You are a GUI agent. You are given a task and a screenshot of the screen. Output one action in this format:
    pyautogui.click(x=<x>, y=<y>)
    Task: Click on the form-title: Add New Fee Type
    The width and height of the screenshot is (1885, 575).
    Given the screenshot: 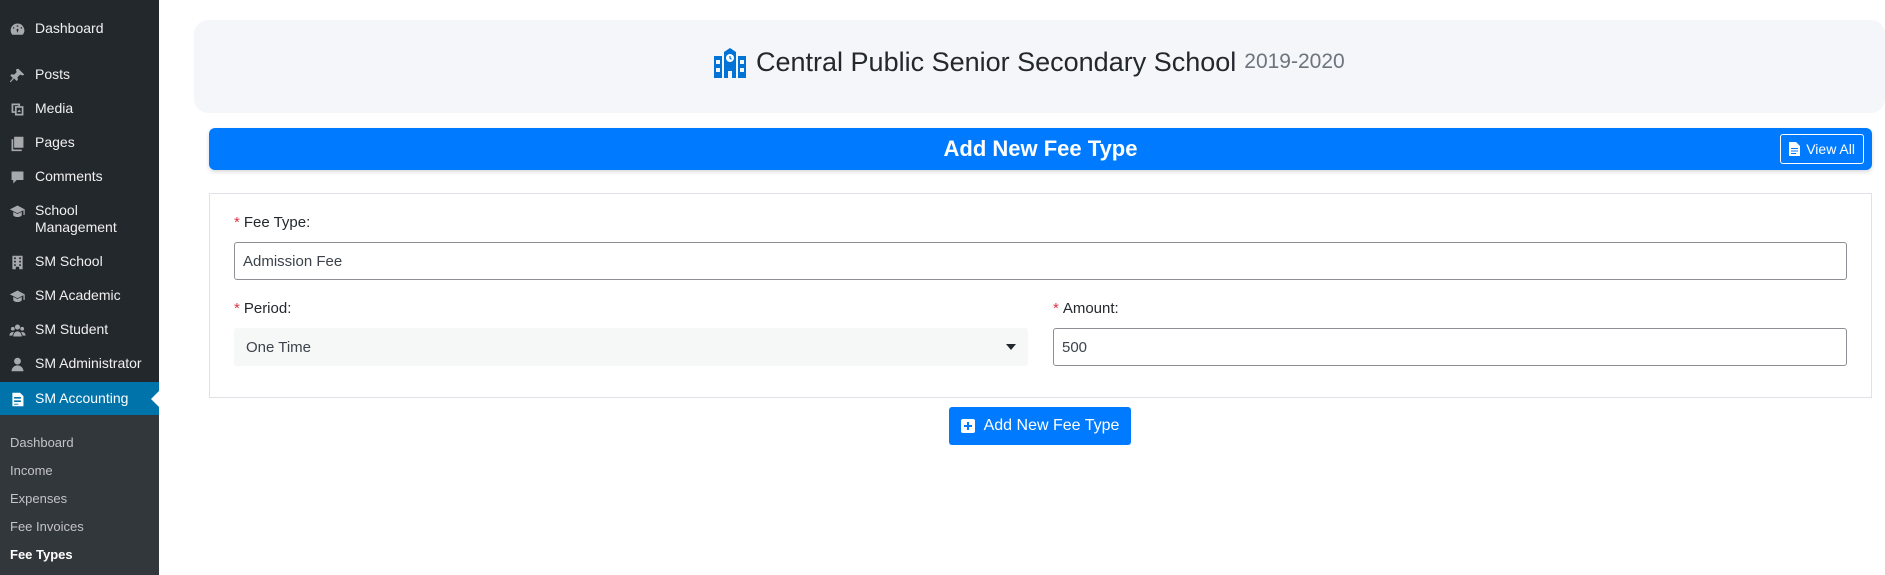 What is the action you would take?
    pyautogui.click(x=1040, y=148)
    